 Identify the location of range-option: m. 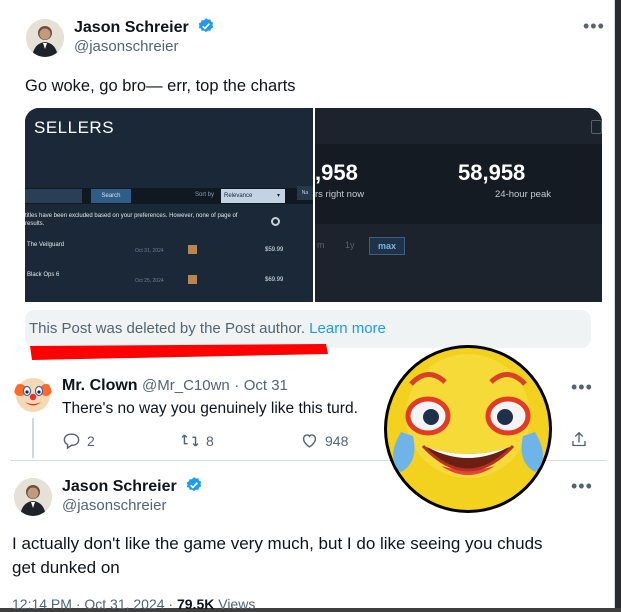
(321, 245).